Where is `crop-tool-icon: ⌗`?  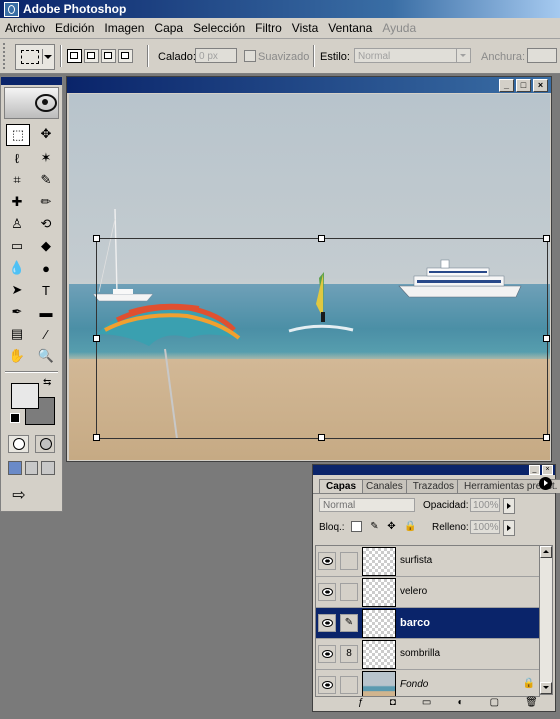 crop-tool-icon: ⌗ is located at coordinates (17, 180).